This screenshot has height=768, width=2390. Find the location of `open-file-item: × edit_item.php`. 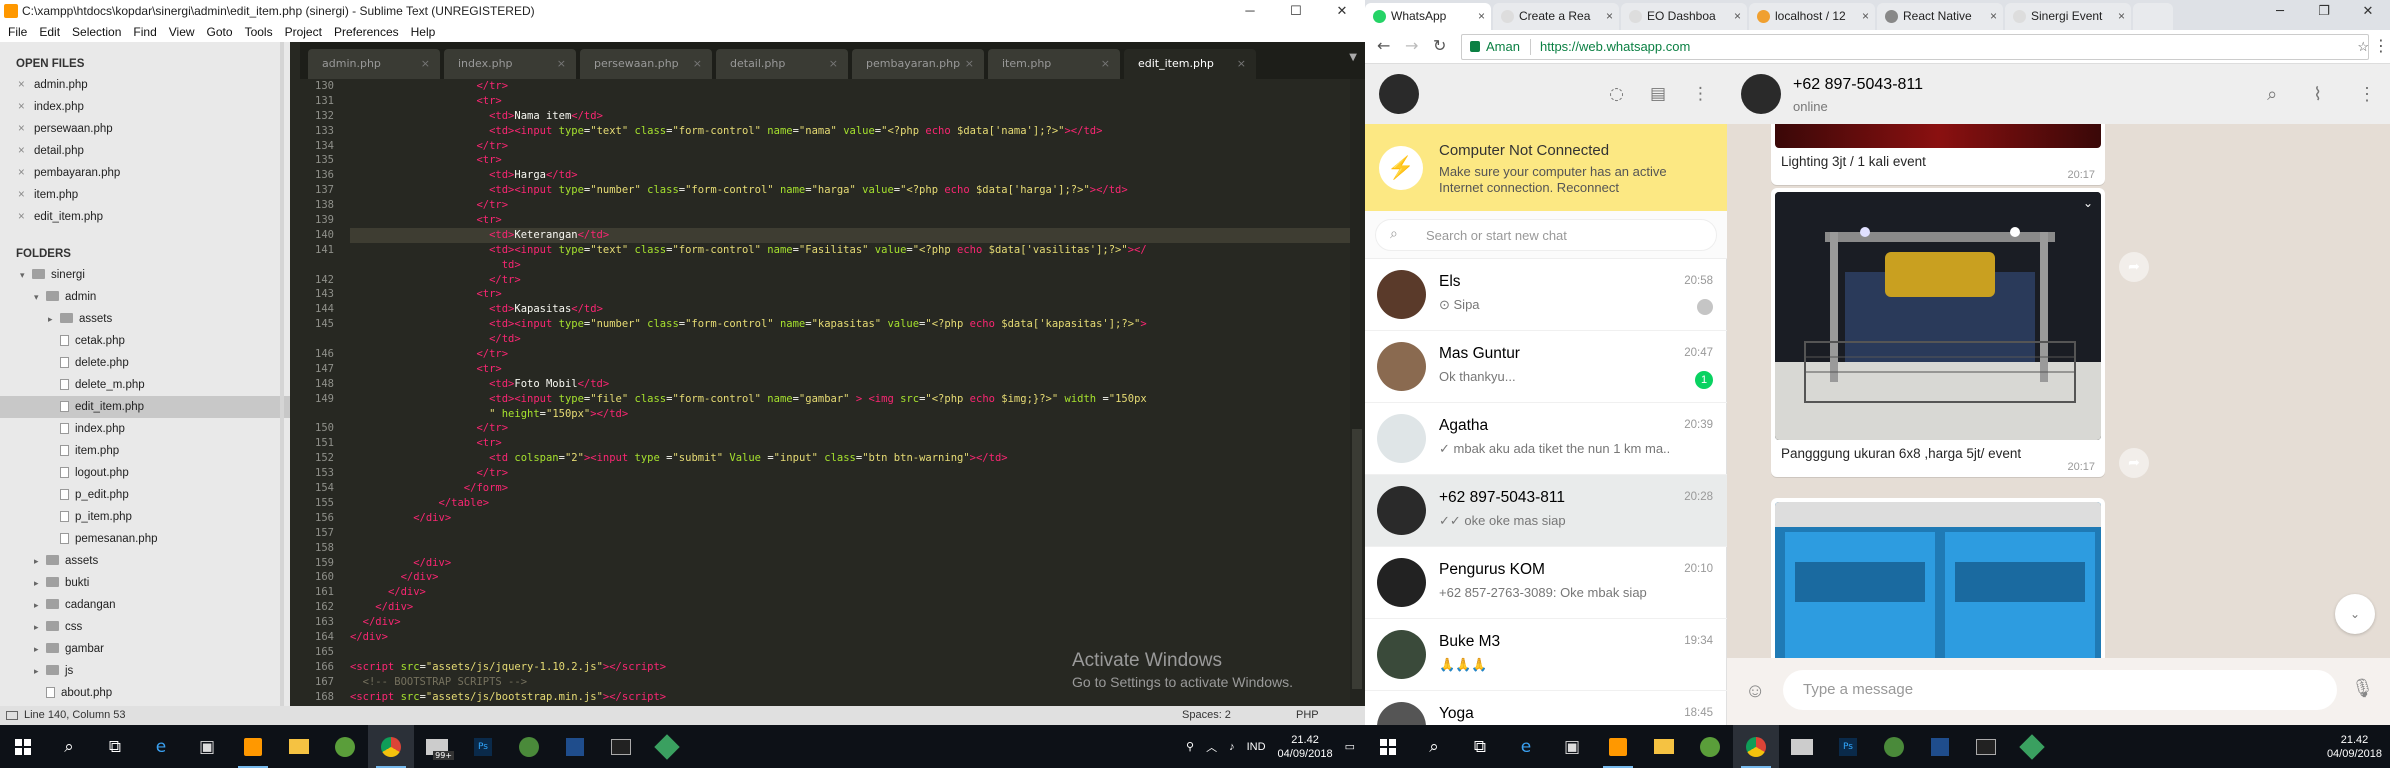

open-file-item: × edit_item.php is located at coordinates (145, 217).